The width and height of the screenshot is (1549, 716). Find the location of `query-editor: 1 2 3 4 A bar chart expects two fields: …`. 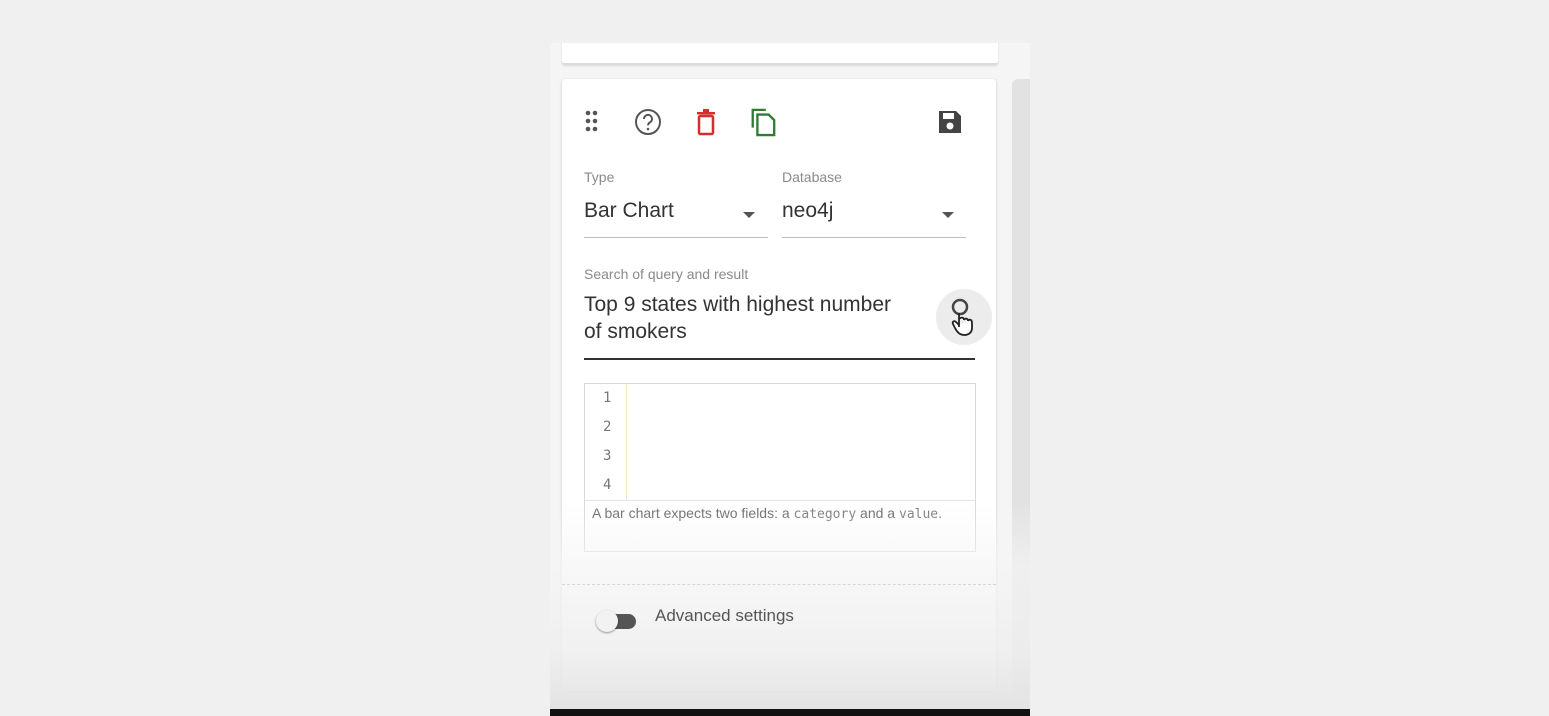

query-editor: 1 2 3 4 A bar chart expects two fields: … is located at coordinates (780, 467).